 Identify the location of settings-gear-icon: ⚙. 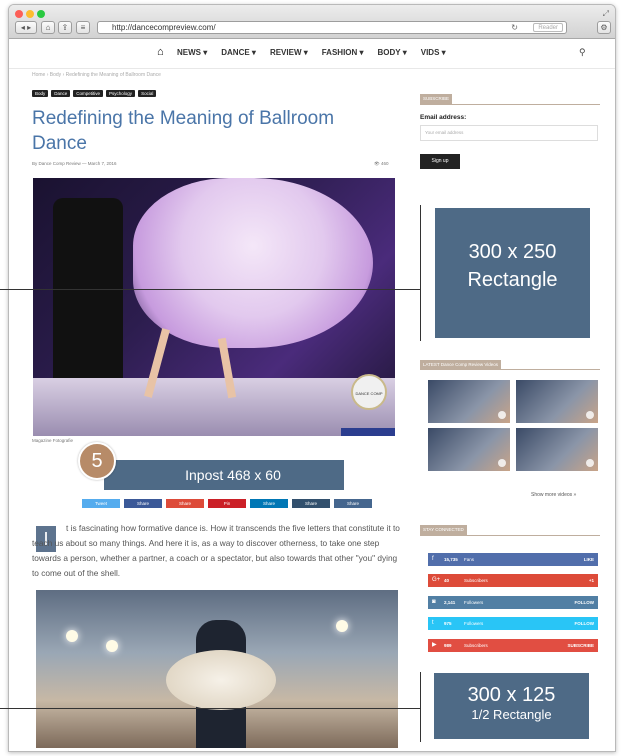
(604, 27).